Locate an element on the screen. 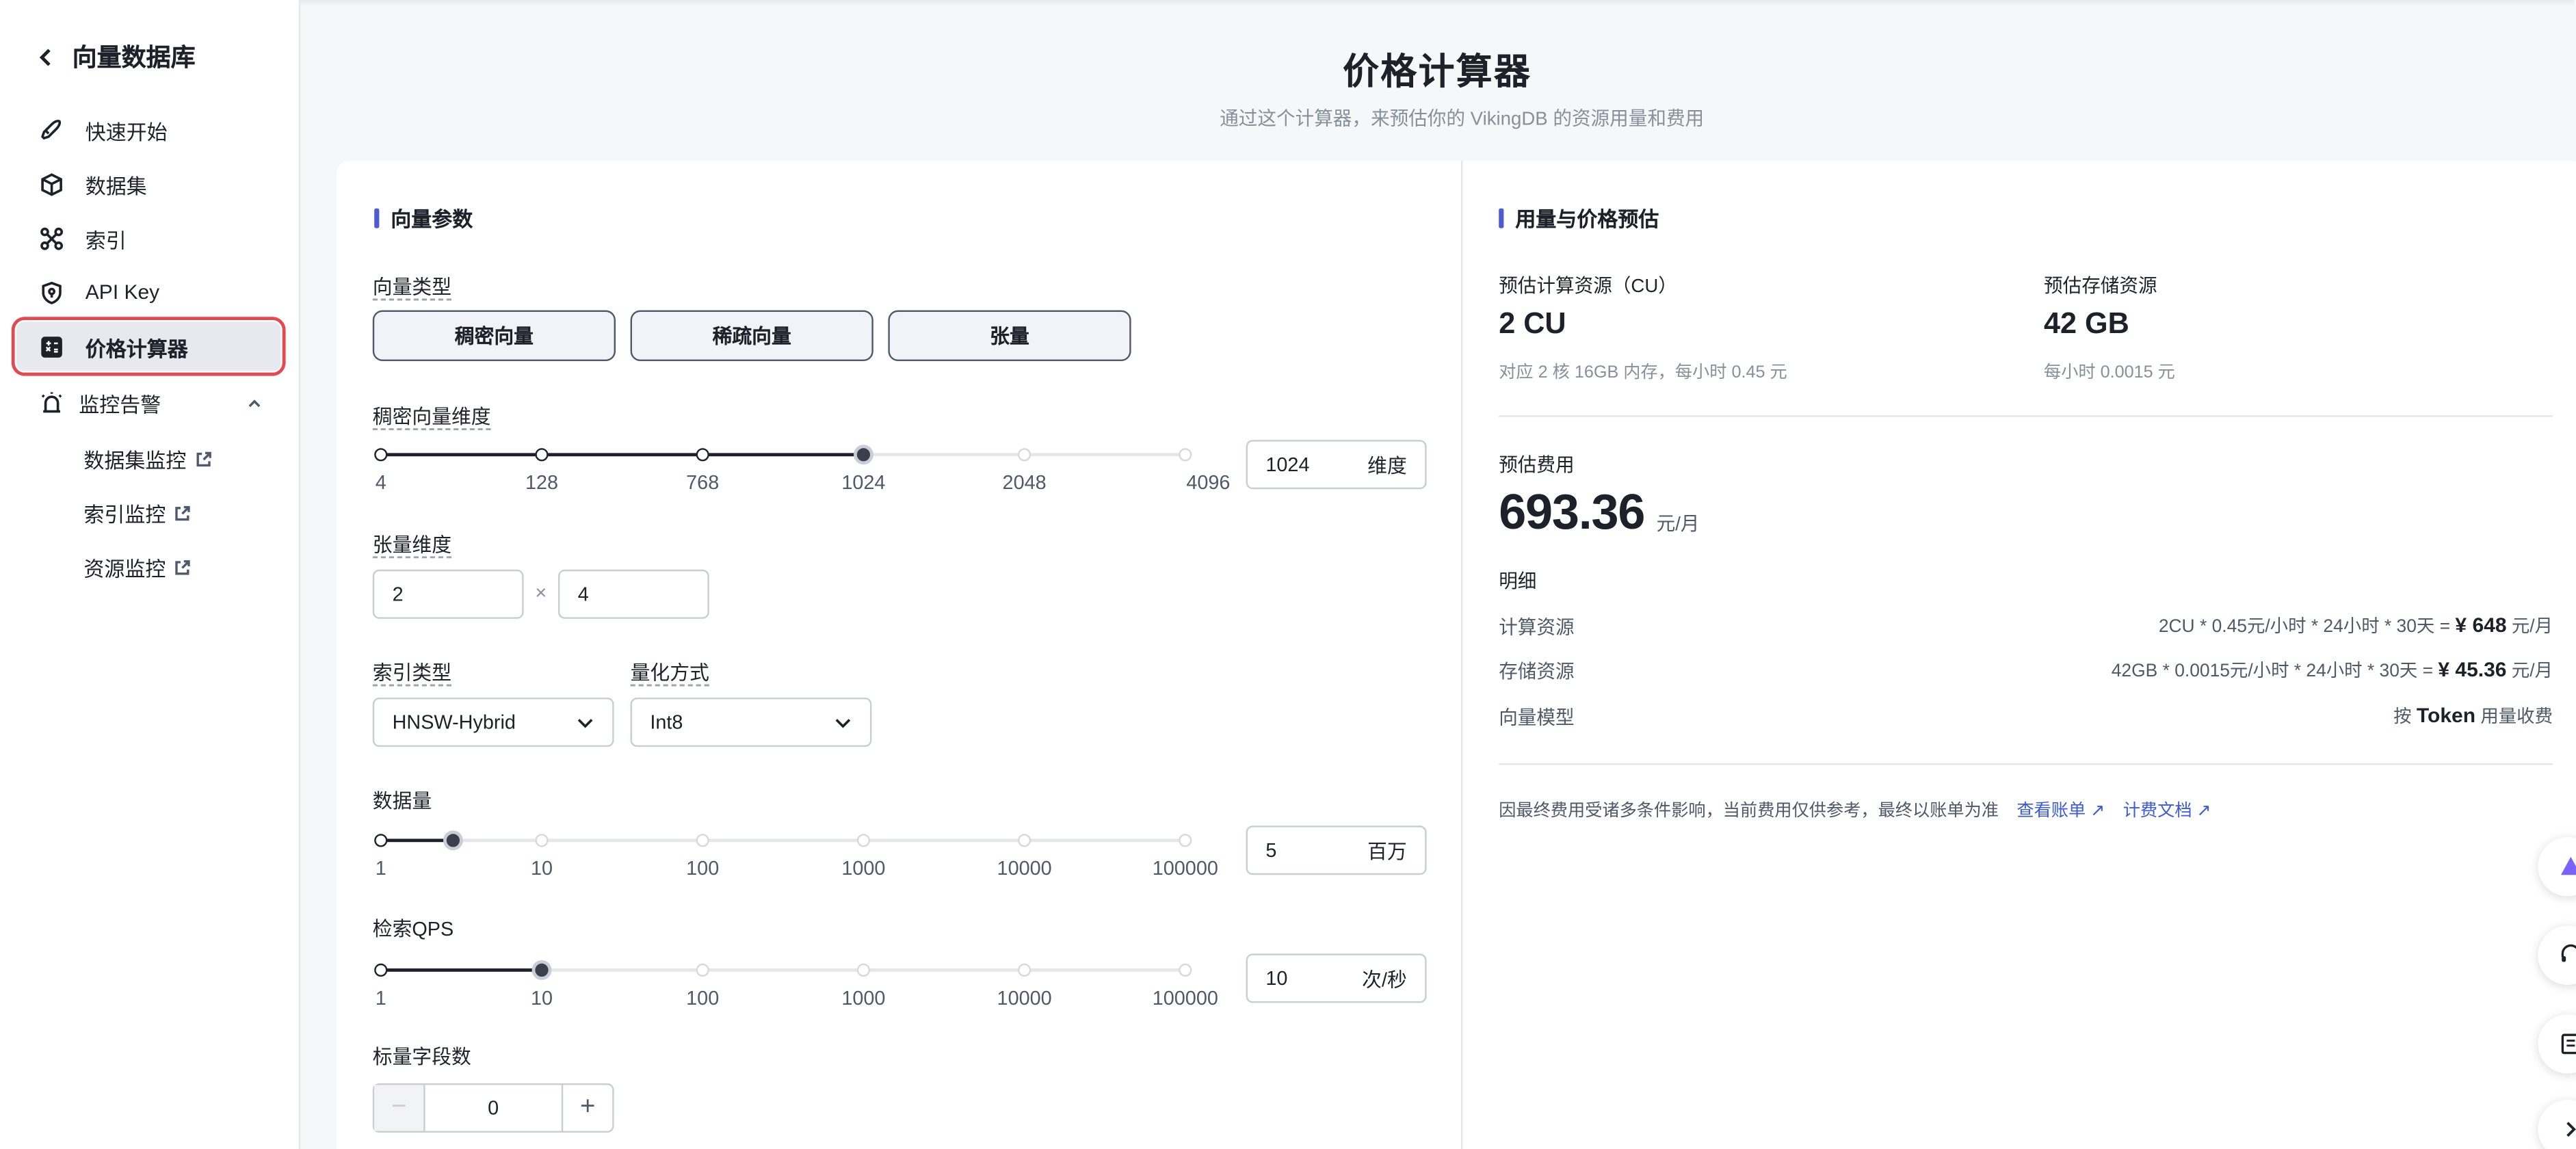  data-volume-unit: 百万 is located at coordinates (1387, 851).